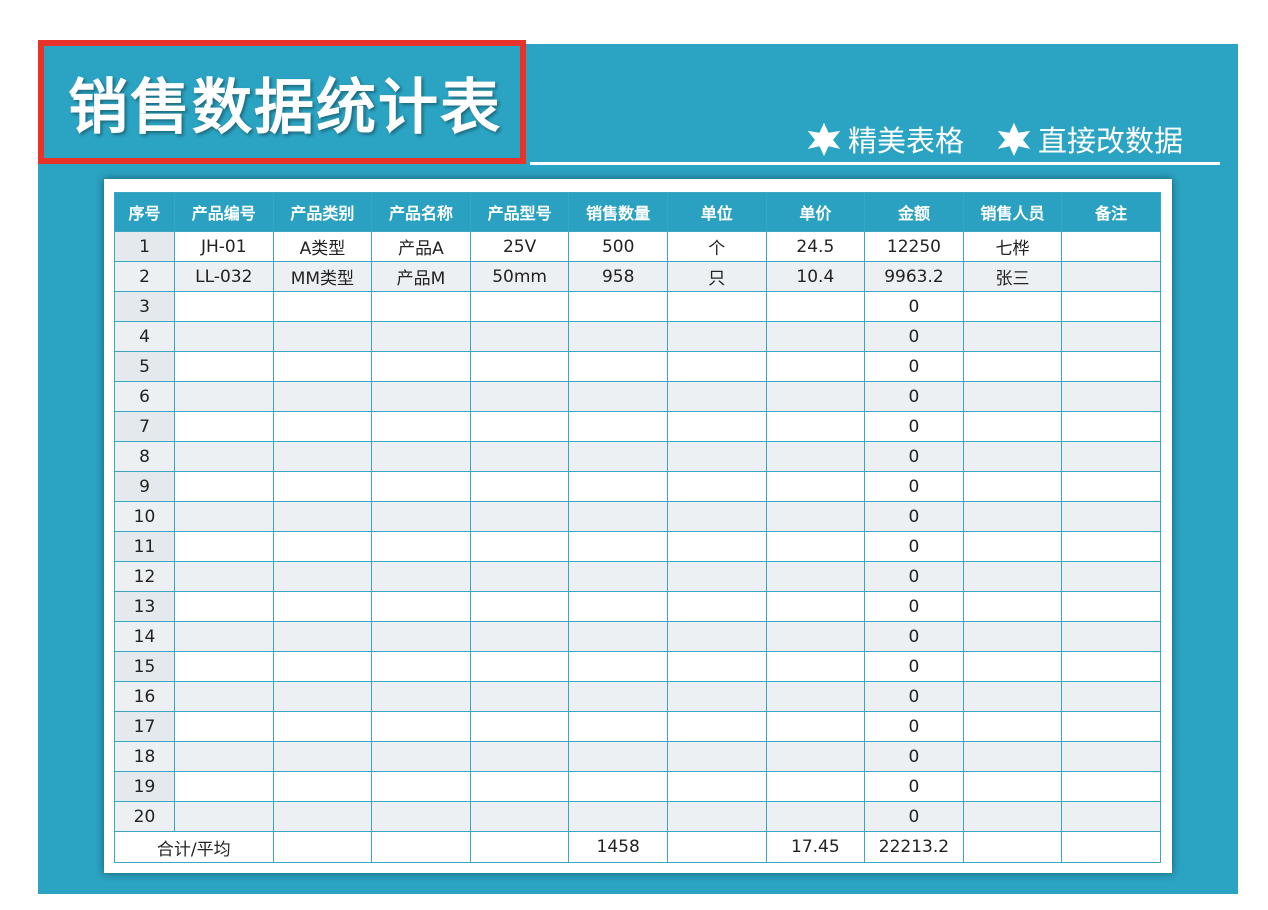 The image size is (1268, 910). What do you see at coordinates (144, 516) in the screenshot?
I see `table-cell-col-index: 10` at bounding box center [144, 516].